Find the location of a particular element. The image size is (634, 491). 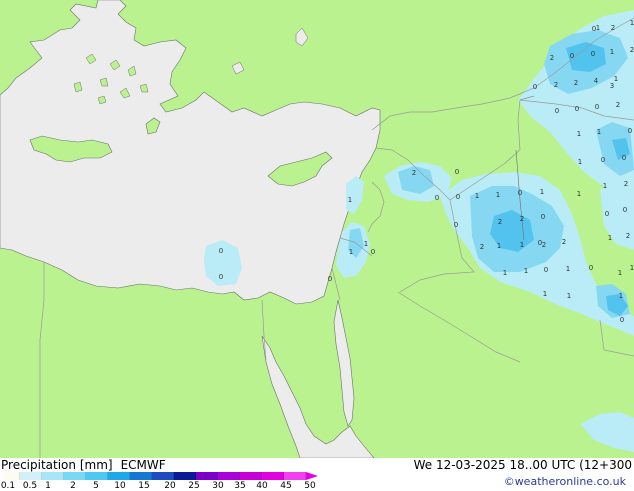

precip-value-label: 3 is located at coordinates (612, 86).